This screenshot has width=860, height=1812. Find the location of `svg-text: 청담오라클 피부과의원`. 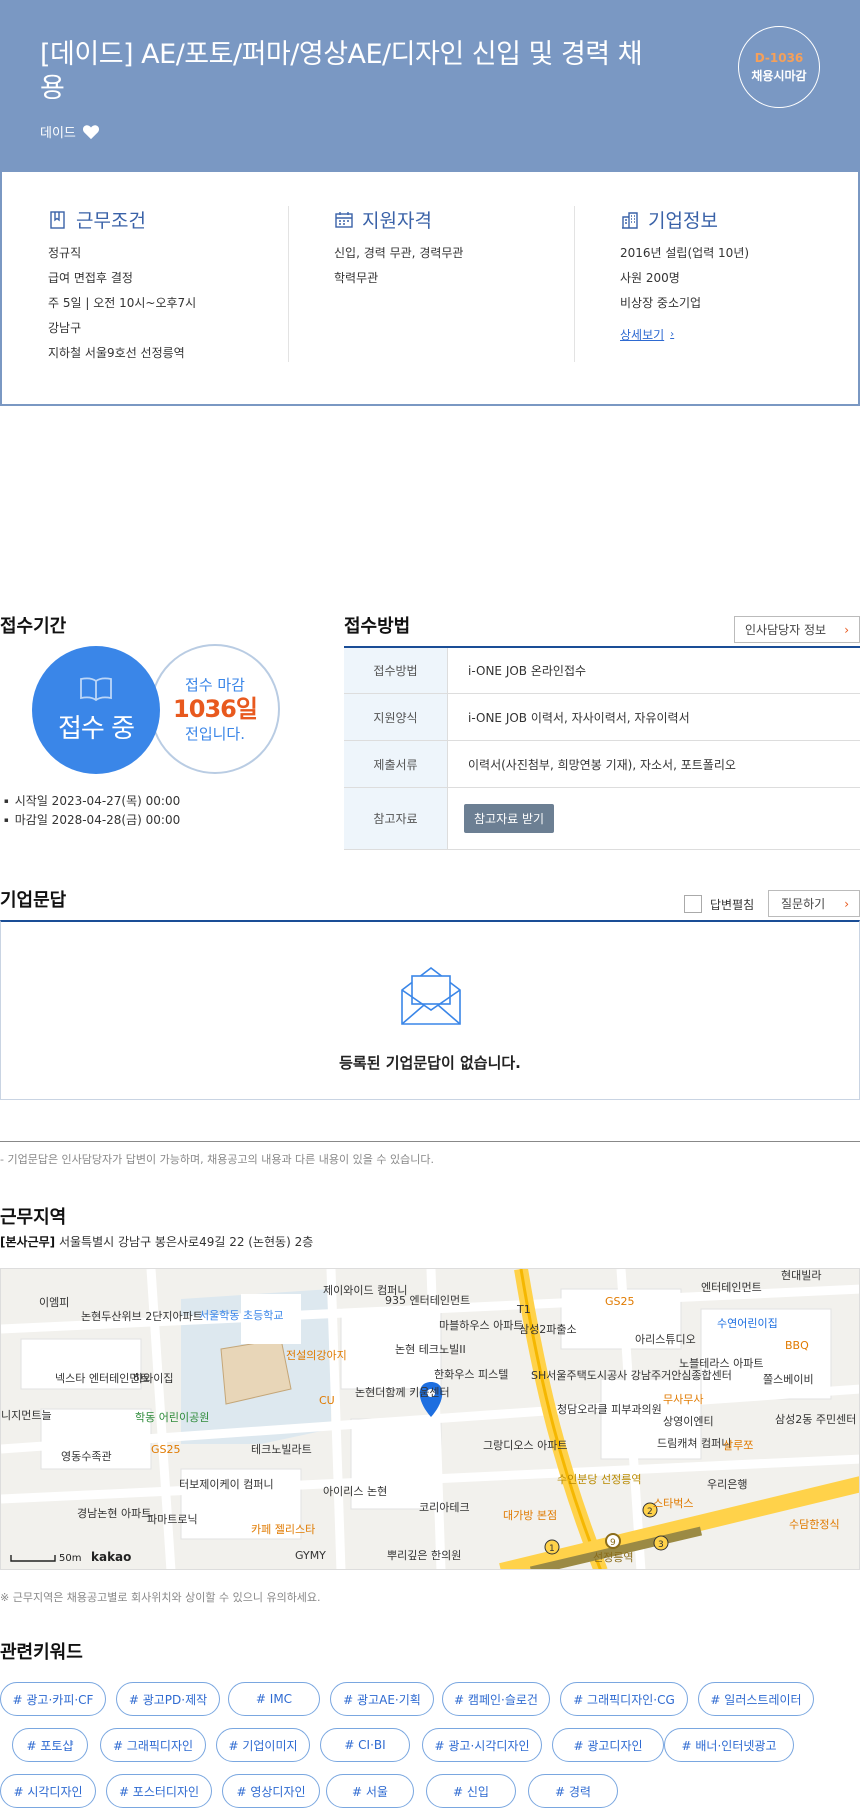

svg-text: 청담오라클 피부과의원 is located at coordinates (609, 1409).